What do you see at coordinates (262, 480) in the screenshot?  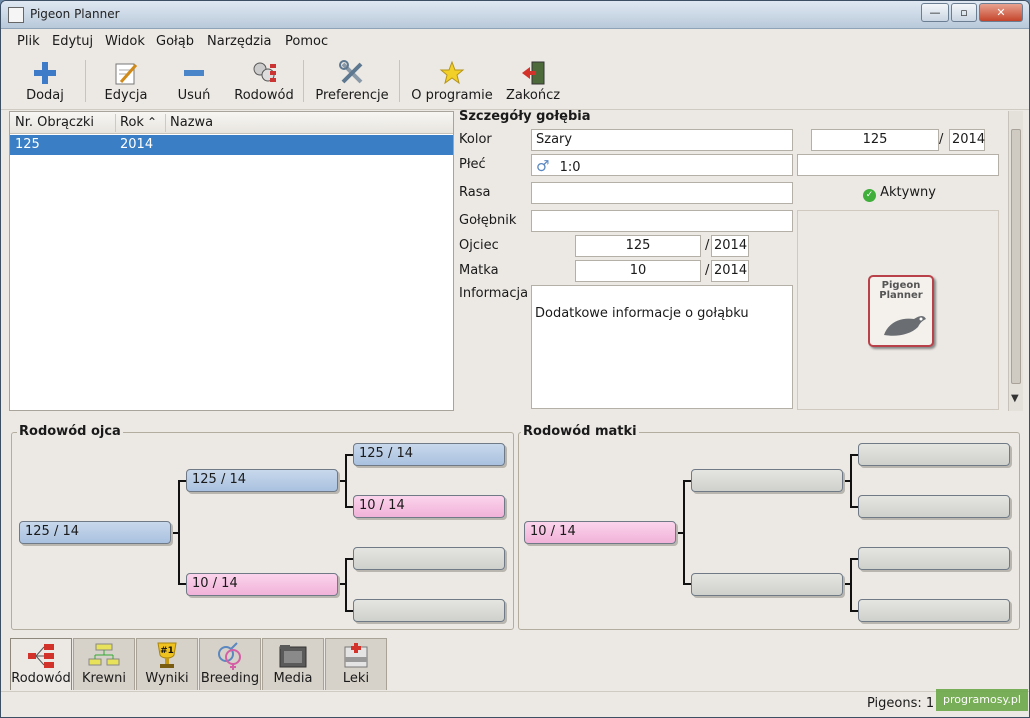 I see `sire-pedigree-father: 125 / 14` at bounding box center [262, 480].